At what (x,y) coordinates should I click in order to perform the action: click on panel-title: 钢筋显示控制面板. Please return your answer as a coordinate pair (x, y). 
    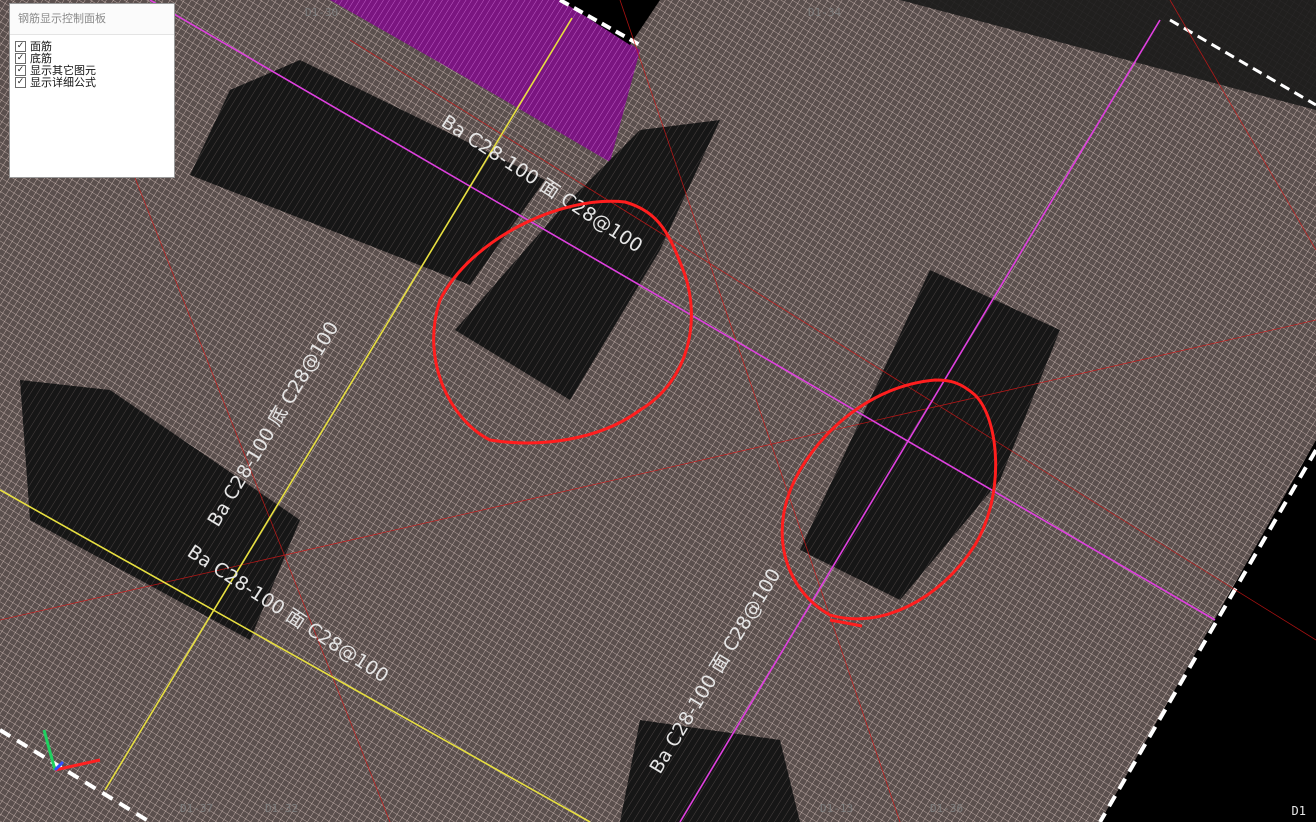
    Looking at the image, I should click on (92, 19).